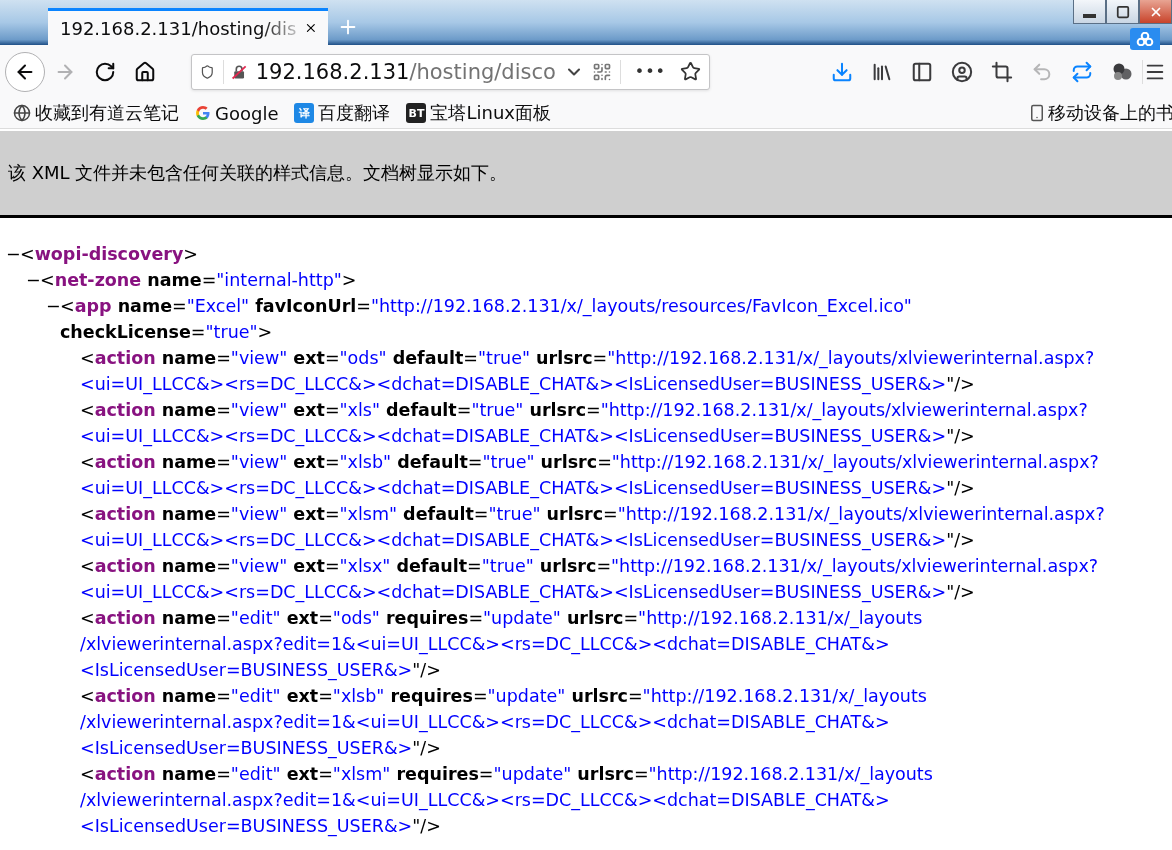 The height and width of the screenshot is (850, 1172). Describe the element at coordinates (1089, 15) in the screenshot. I see `minimize-icon` at that location.